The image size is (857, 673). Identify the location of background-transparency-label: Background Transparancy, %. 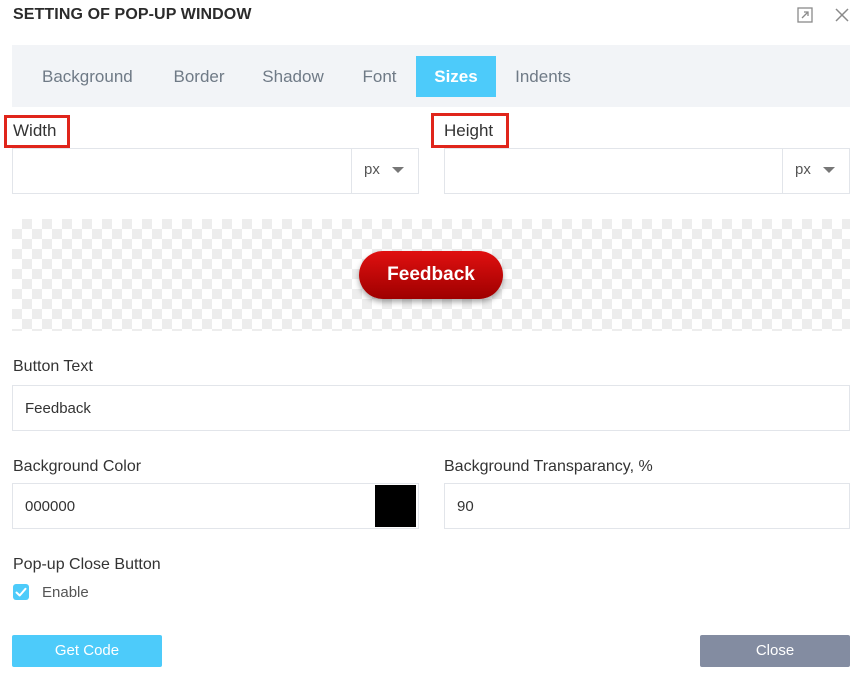
(548, 466).